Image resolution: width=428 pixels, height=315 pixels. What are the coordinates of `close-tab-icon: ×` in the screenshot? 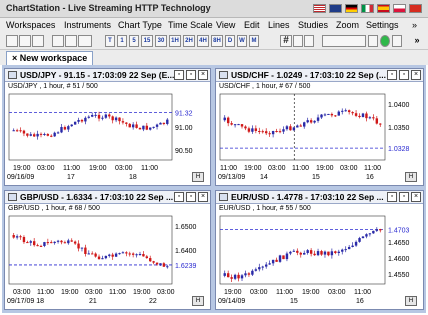 It's located at (14, 58).